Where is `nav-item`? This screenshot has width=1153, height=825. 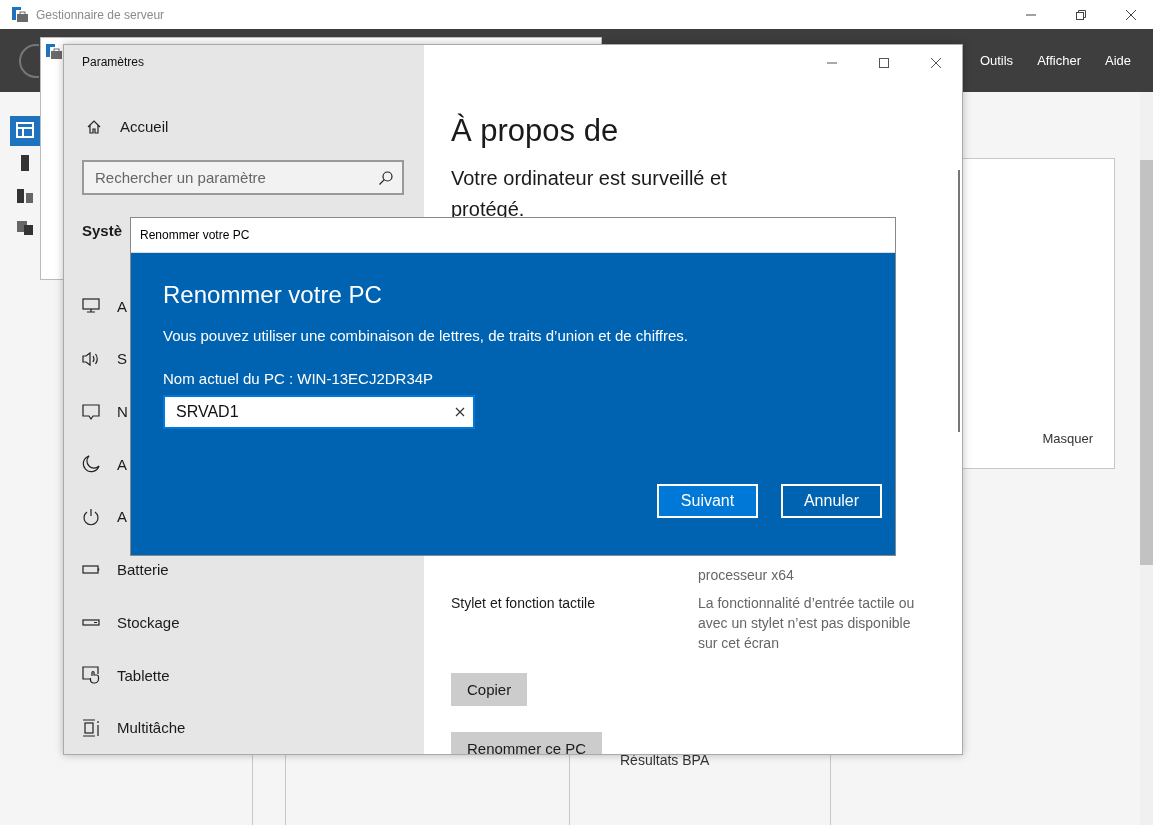
nav-item is located at coordinates (25, 131).